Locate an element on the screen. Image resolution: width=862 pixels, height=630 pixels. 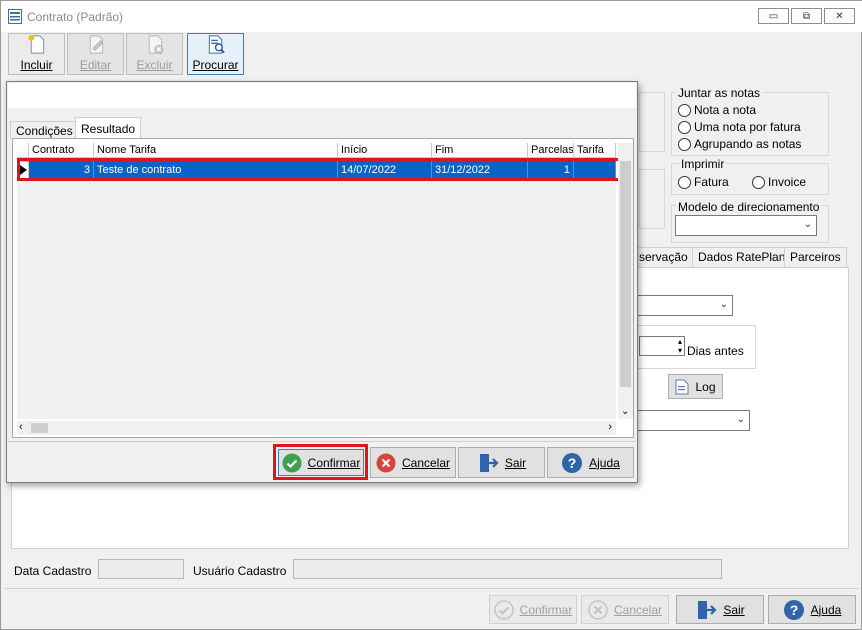
tab-label: Resultado is located at coordinates (108, 129).